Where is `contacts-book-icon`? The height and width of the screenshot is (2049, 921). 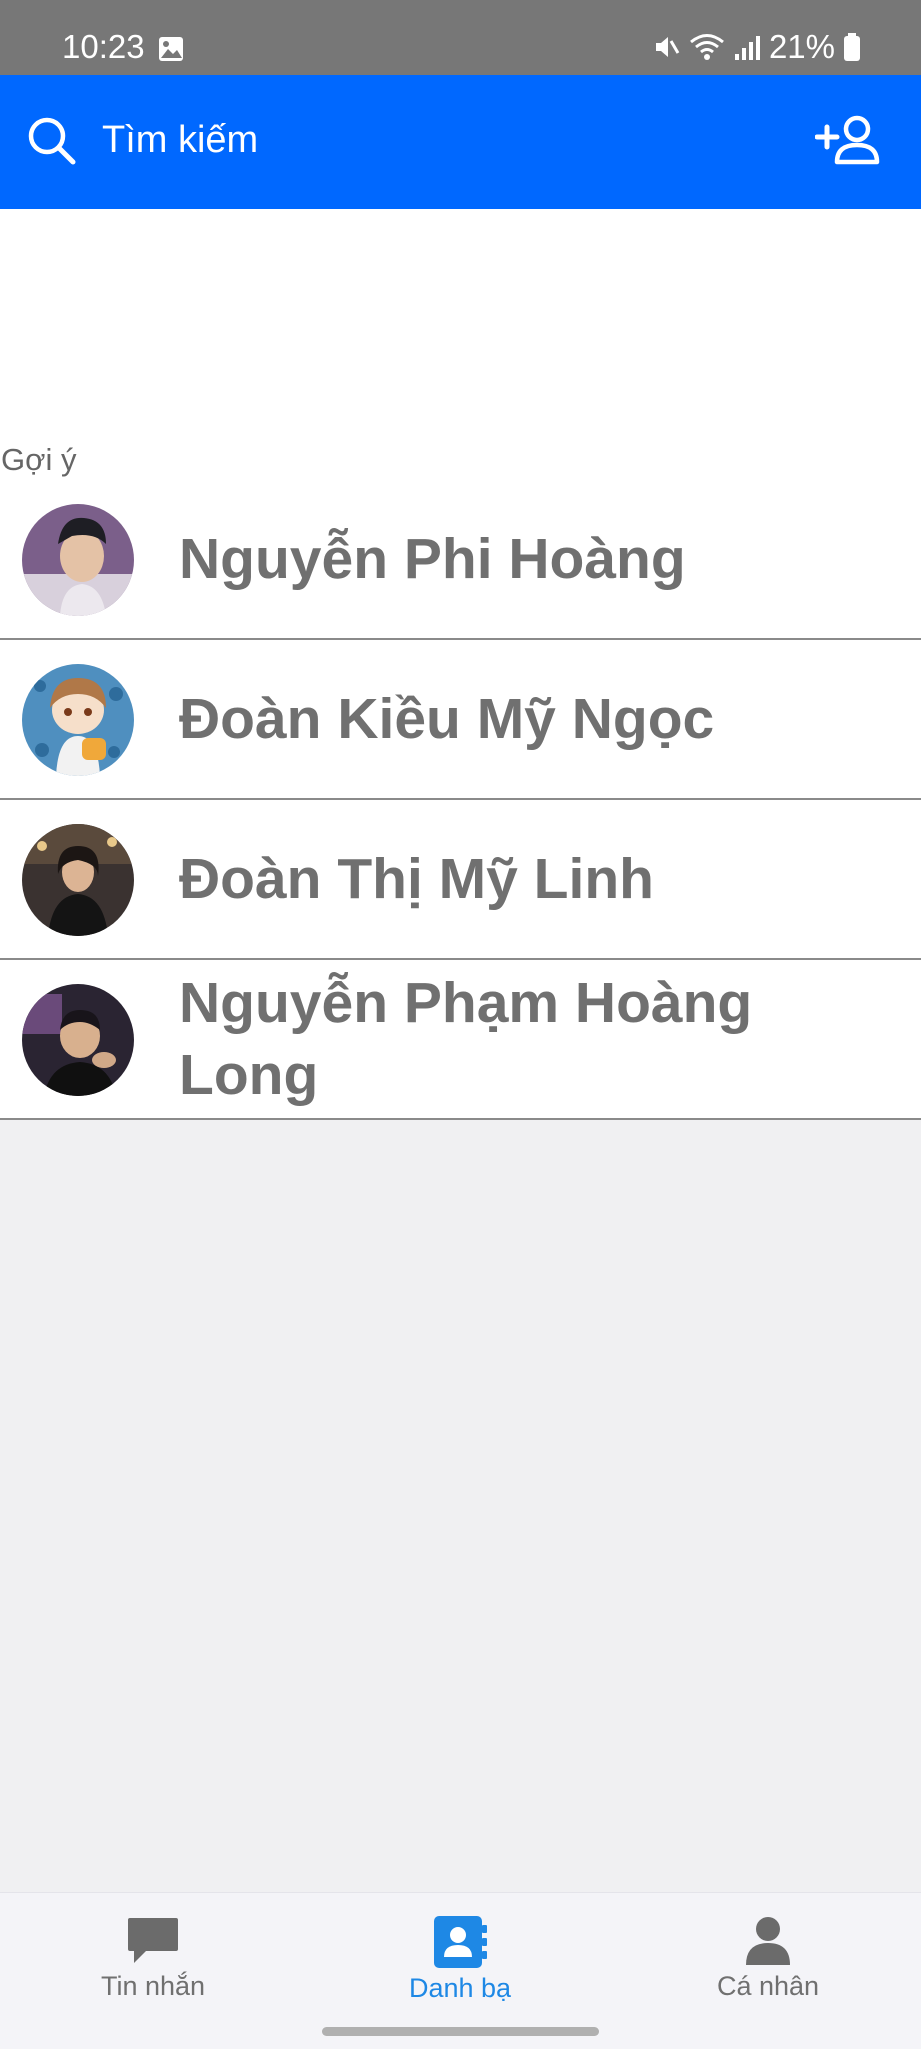
contacts-book-icon is located at coordinates (460, 1942).